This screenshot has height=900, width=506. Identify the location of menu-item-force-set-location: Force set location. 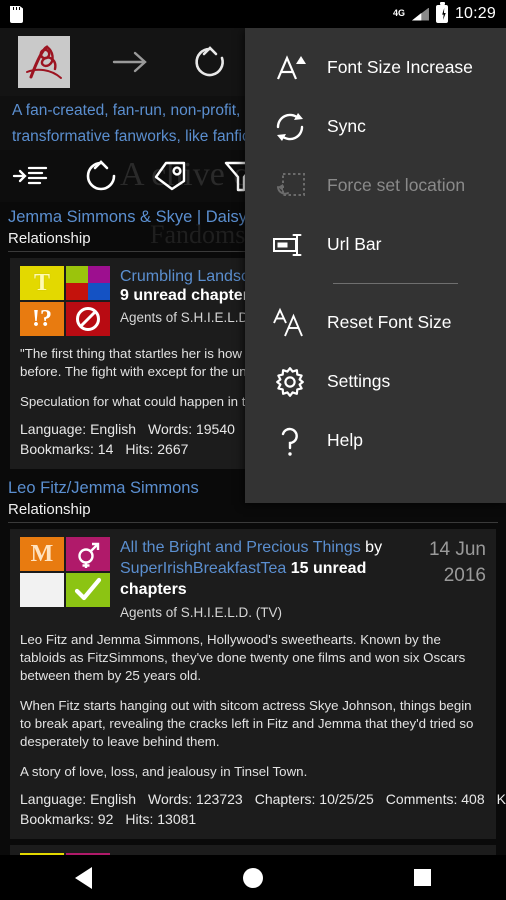
(375, 185).